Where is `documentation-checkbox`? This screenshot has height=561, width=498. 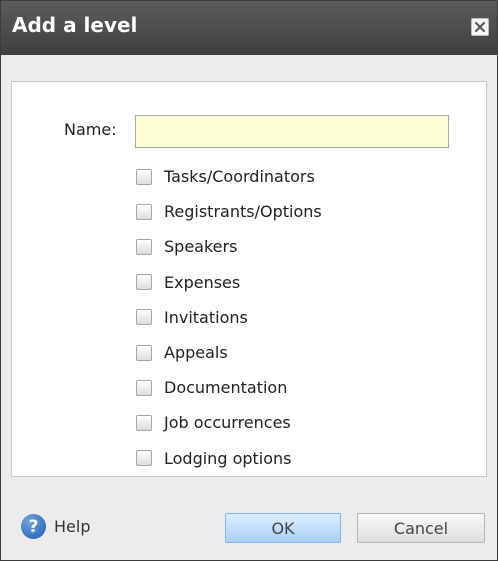
documentation-checkbox is located at coordinates (144, 387).